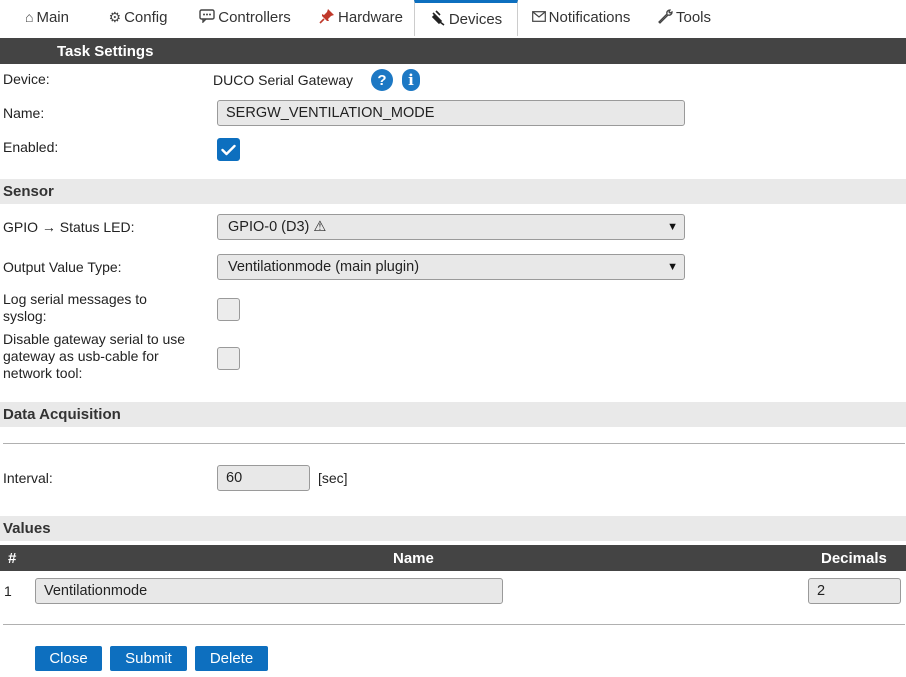 The image size is (906, 677). Describe the element at coordinates (228, 358) in the screenshot. I see `disable-gateway-checkbox` at that location.